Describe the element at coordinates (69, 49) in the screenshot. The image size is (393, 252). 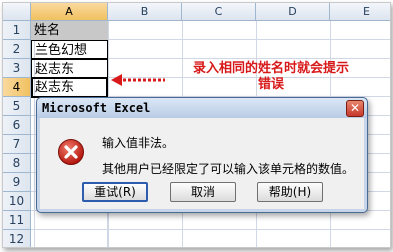
I see `cell-a2: 兰色幻想` at that location.